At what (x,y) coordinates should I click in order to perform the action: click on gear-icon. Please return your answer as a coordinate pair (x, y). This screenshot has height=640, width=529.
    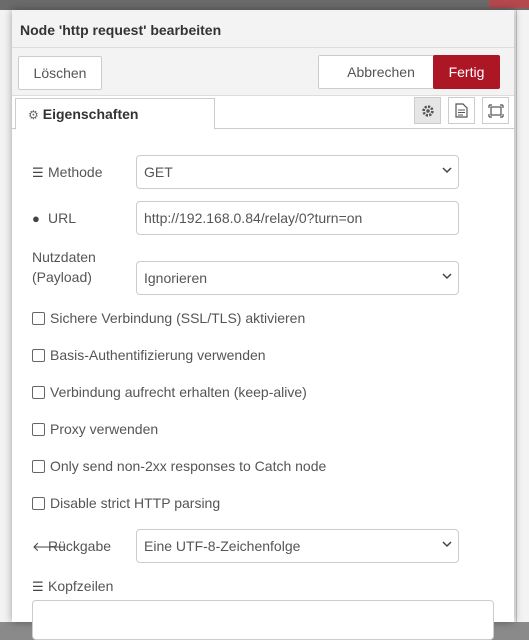
    Looking at the image, I should click on (427, 110).